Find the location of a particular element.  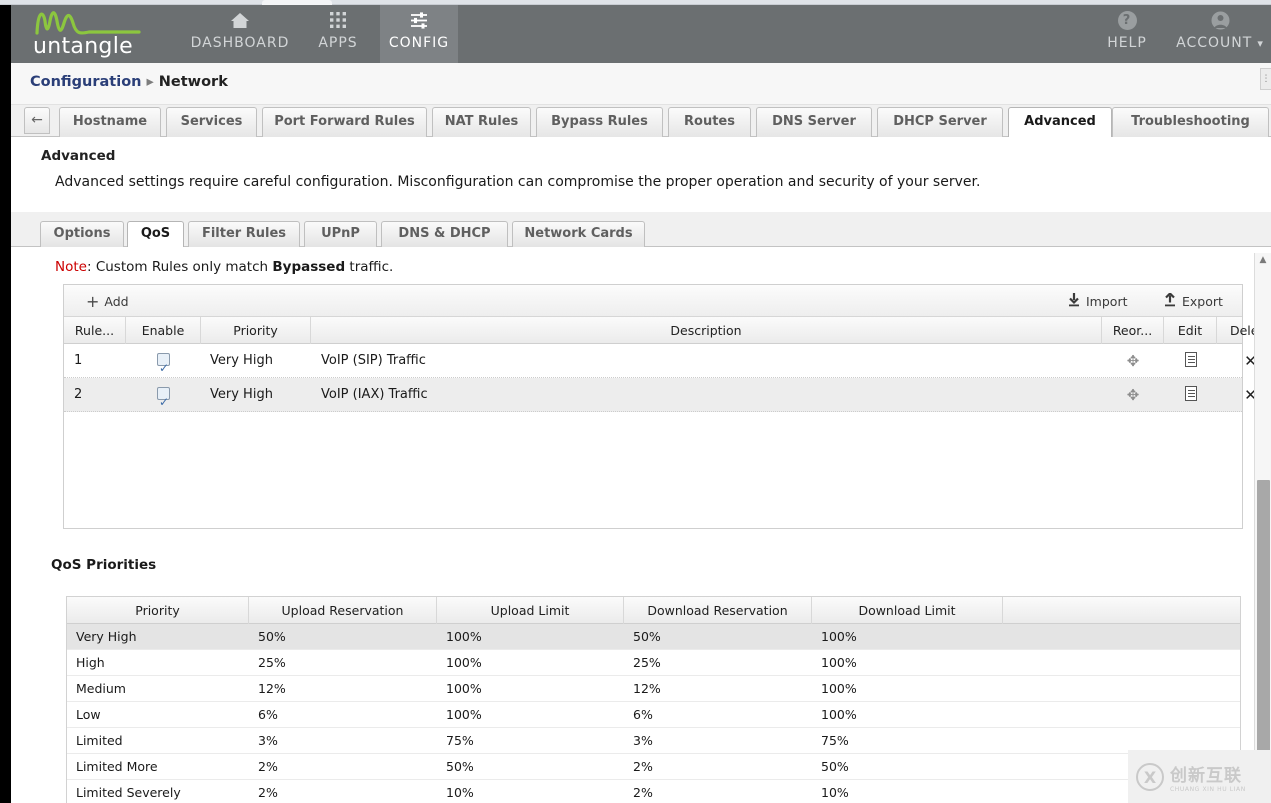

cell-download-reservation: 3% is located at coordinates (643, 740).